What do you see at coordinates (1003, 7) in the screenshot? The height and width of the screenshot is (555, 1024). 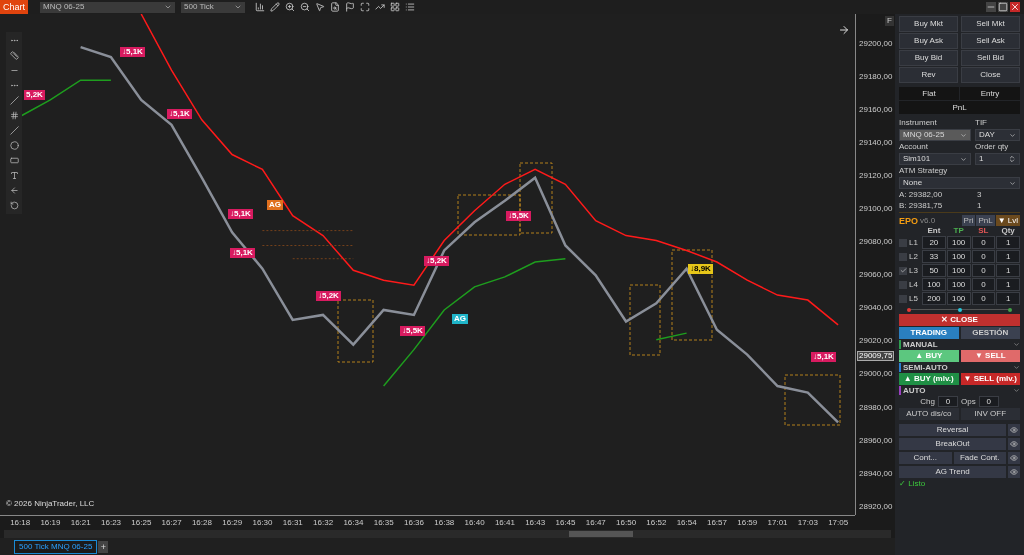 I see `maximize-icon` at bounding box center [1003, 7].